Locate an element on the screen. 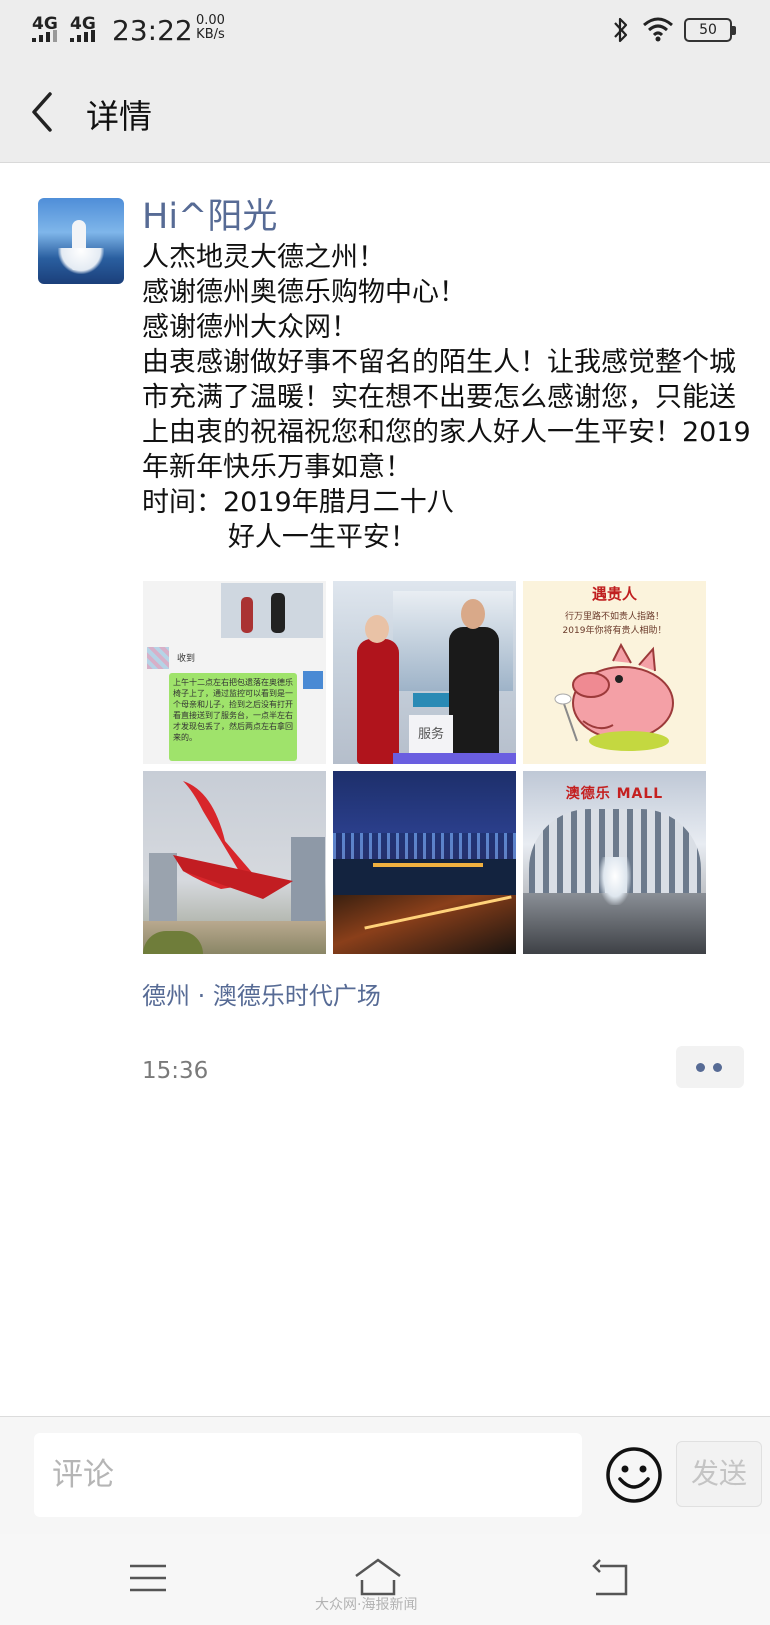 This screenshot has height=1625, width=770. speed-unit: KB/s is located at coordinates (210, 34).